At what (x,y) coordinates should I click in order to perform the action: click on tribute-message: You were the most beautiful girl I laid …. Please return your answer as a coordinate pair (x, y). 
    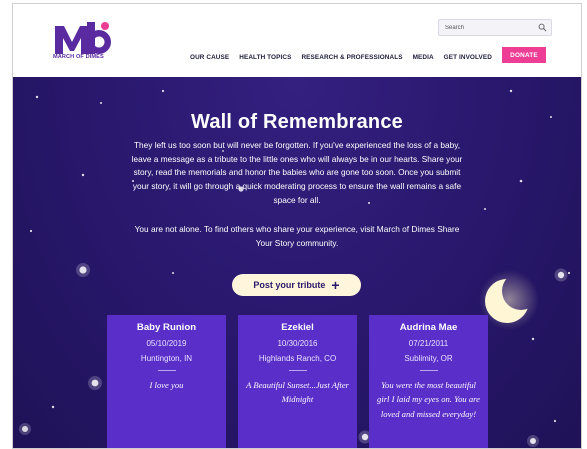
    Looking at the image, I should click on (428, 399).